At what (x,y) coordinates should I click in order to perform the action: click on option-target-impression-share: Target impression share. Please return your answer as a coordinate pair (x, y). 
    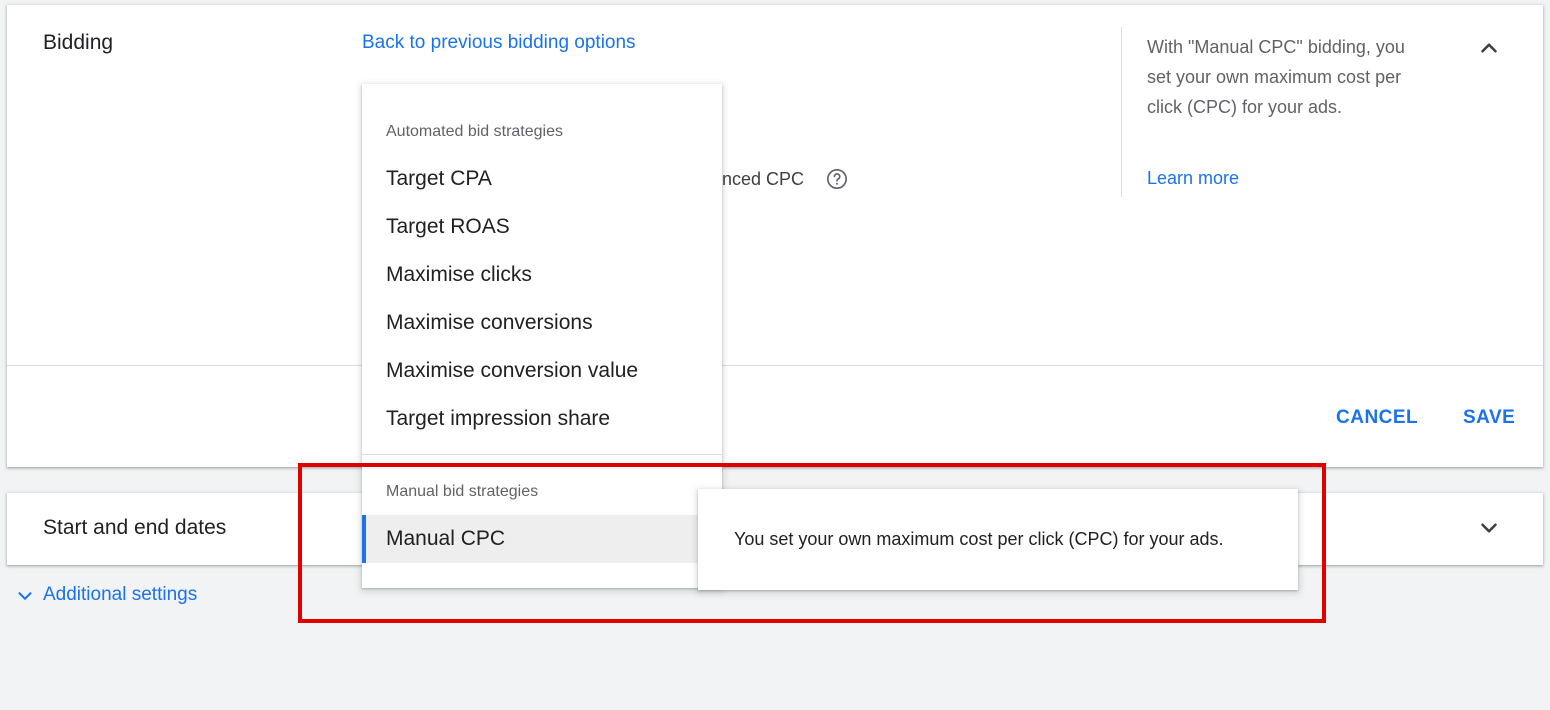
    Looking at the image, I should click on (542, 419).